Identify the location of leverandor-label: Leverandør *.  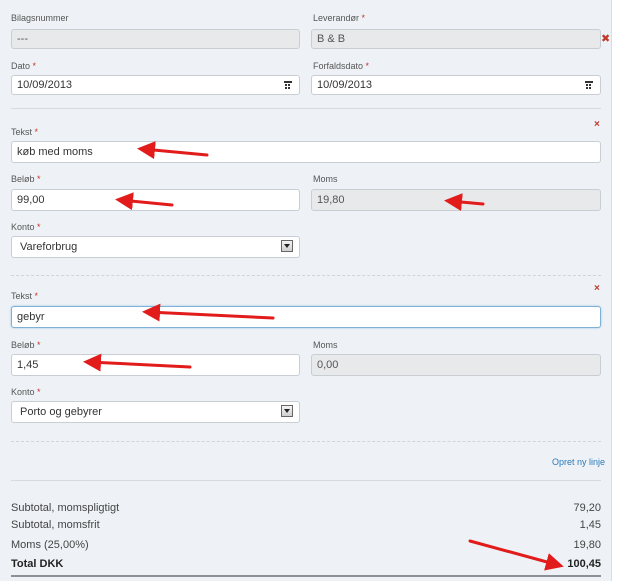
(339, 18).